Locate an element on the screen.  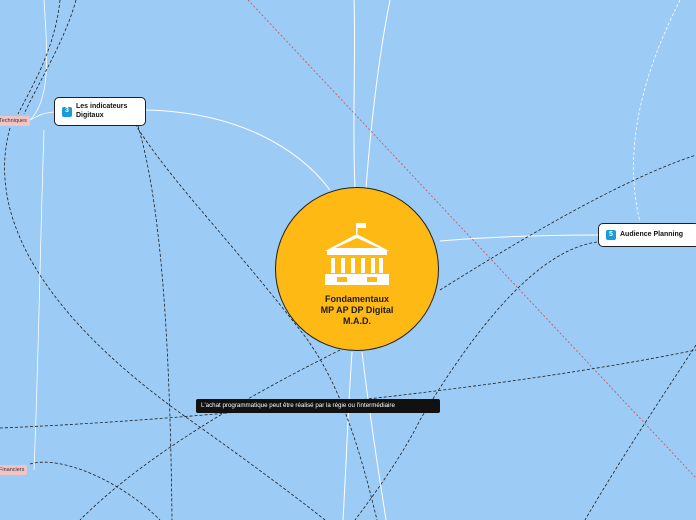
topic-label-line: Les indicateurs is located at coordinates (102, 106).